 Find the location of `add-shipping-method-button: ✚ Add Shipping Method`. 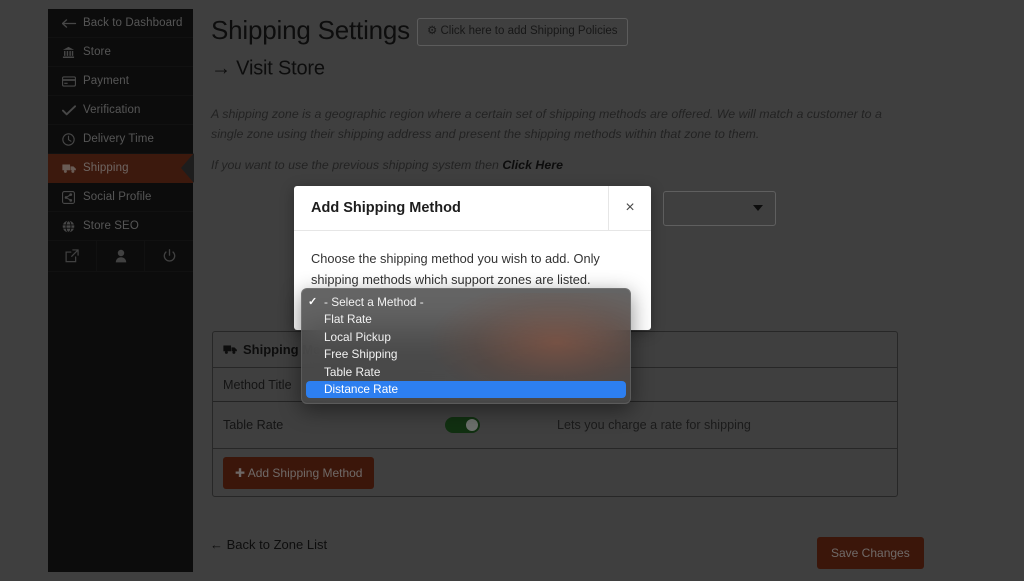

add-shipping-method-button: ✚ Add Shipping Method is located at coordinates (299, 472).